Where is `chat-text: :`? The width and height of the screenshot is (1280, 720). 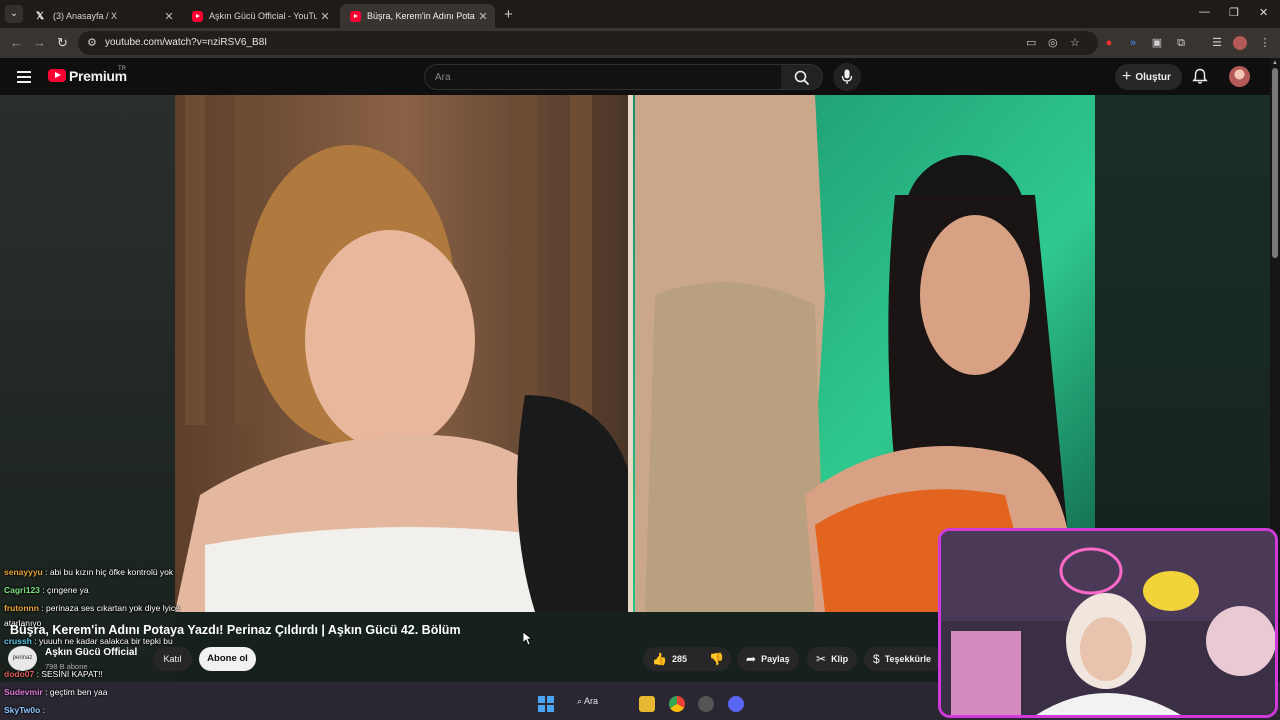 chat-text: : is located at coordinates (43, 710).